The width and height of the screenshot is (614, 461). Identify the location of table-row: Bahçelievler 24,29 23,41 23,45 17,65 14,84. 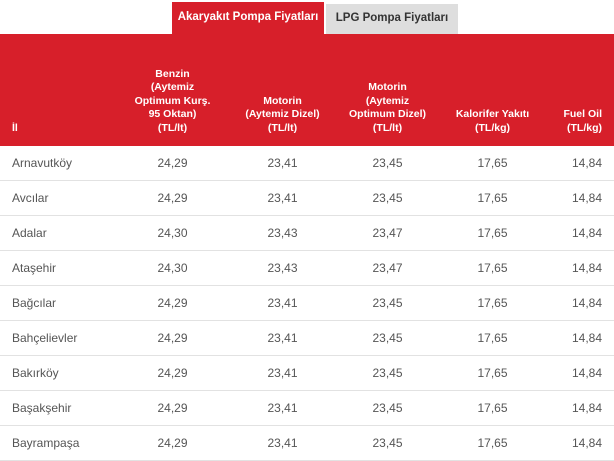
(307, 338).